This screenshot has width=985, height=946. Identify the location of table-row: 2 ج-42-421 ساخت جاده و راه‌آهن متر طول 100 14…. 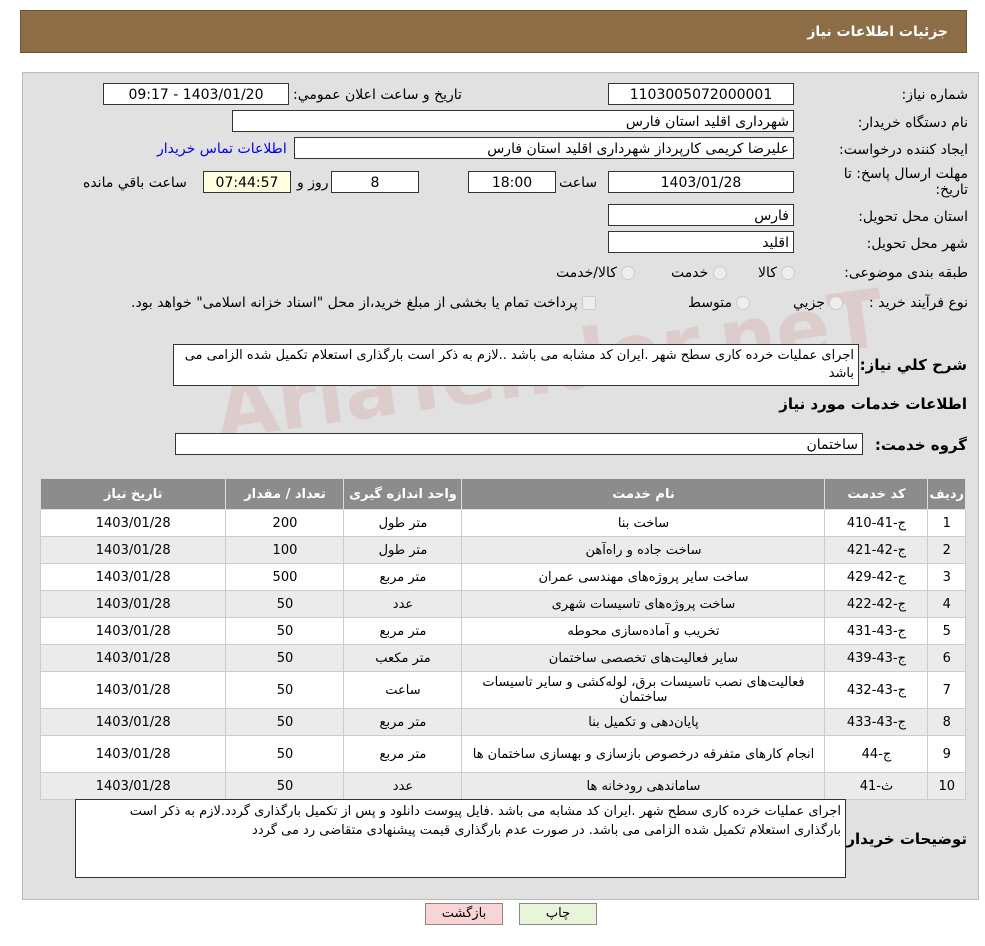
(502, 550).